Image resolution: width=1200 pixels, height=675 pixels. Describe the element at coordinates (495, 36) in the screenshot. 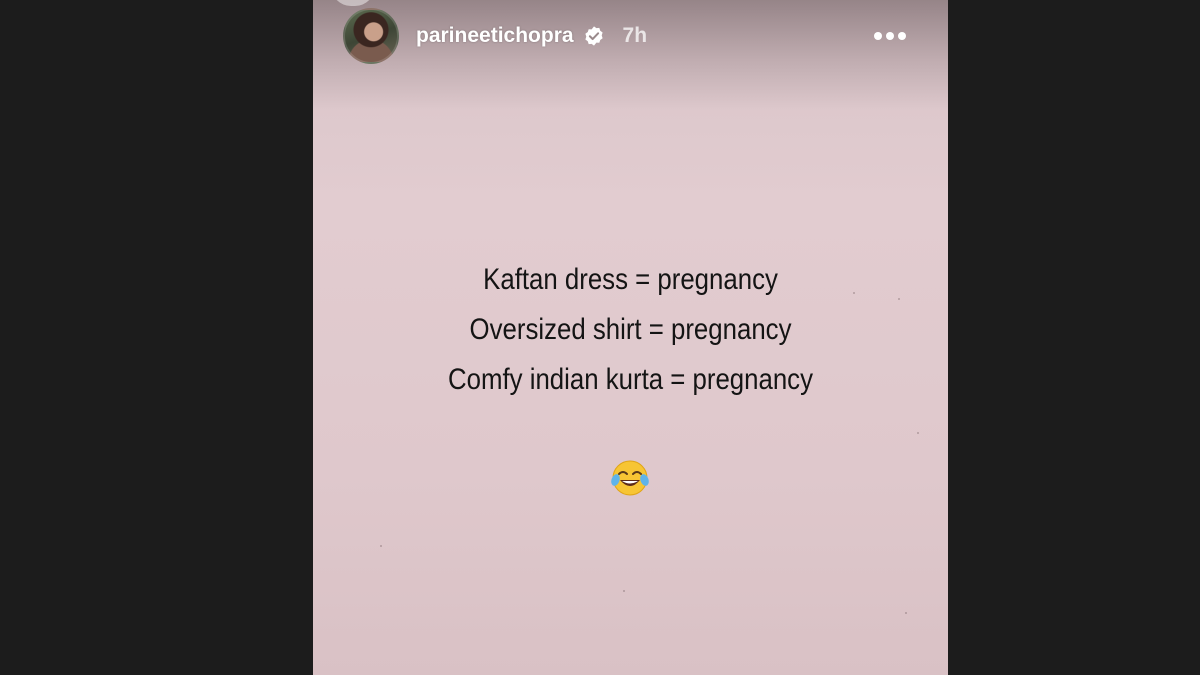

I see `author-username: parineetichopra` at that location.